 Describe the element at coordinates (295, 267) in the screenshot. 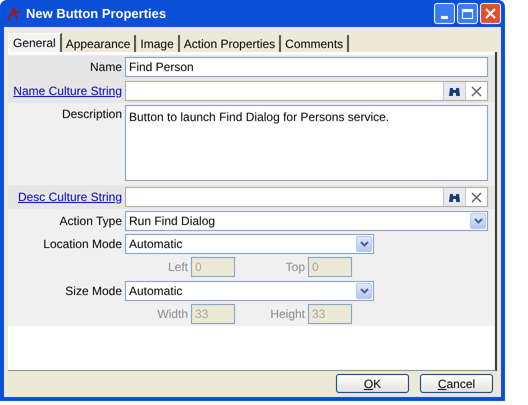

I see `field-label: Top` at that location.